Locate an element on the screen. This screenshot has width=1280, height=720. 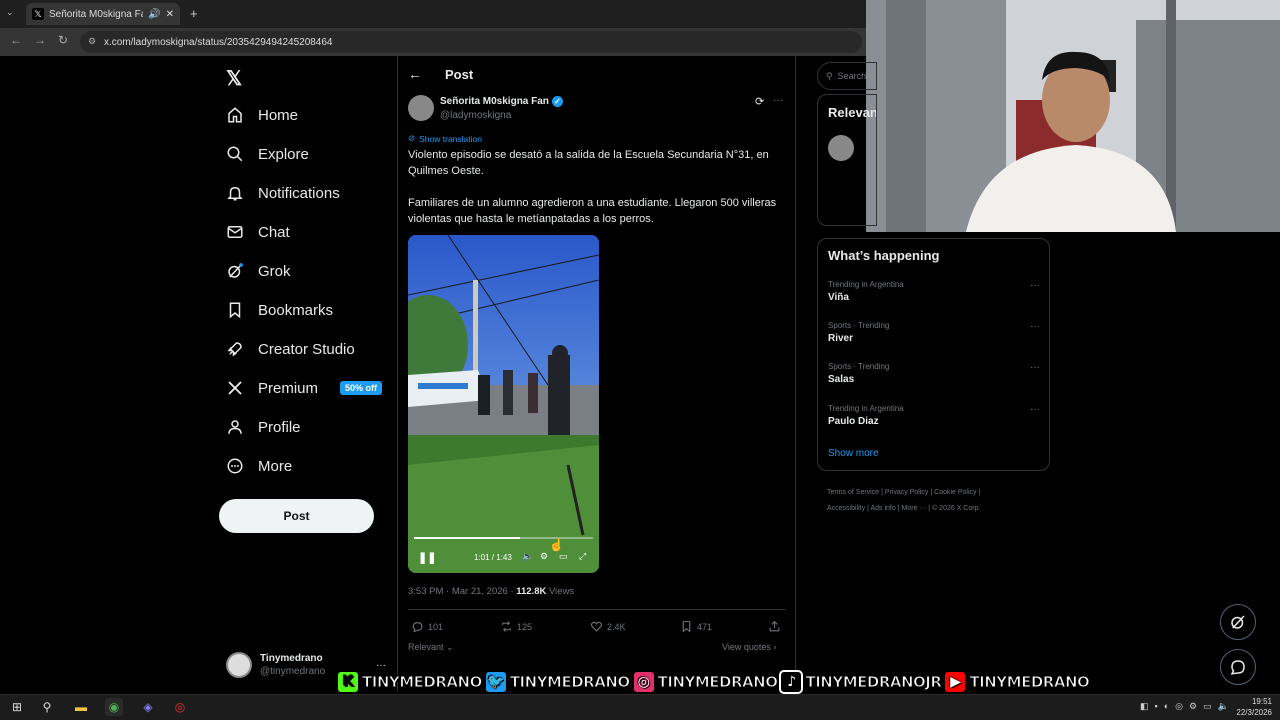
youtube-icon: ▶ is located at coordinates (955, 682).